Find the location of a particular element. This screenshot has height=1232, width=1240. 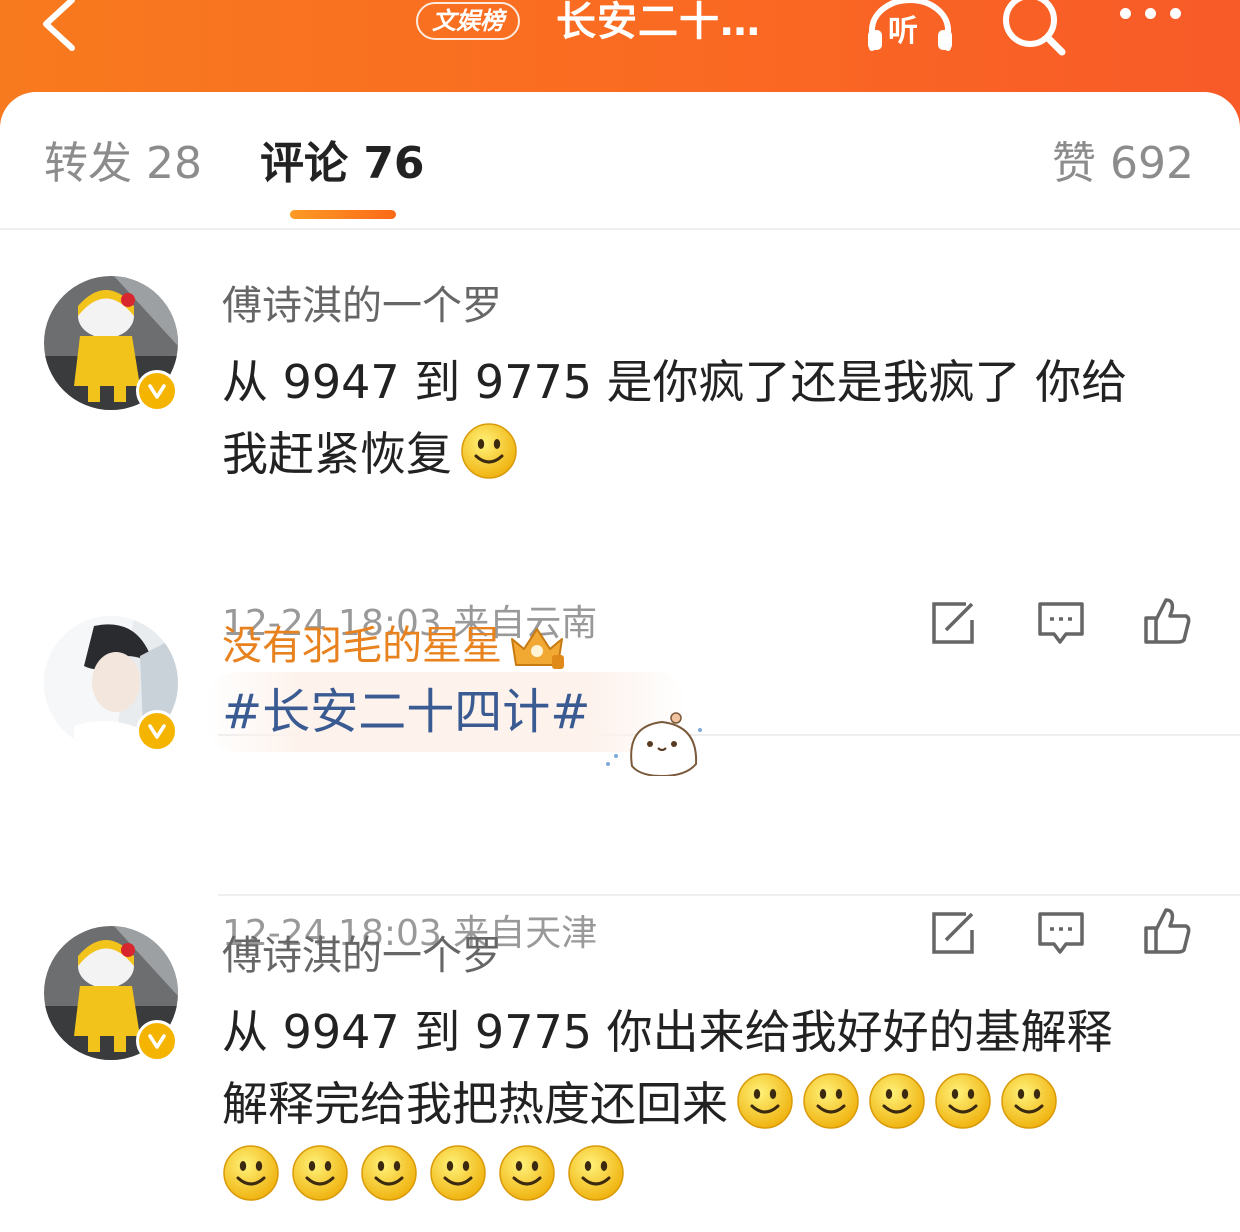

hashtag-link: #长安二十四计# is located at coordinates (406, 712).